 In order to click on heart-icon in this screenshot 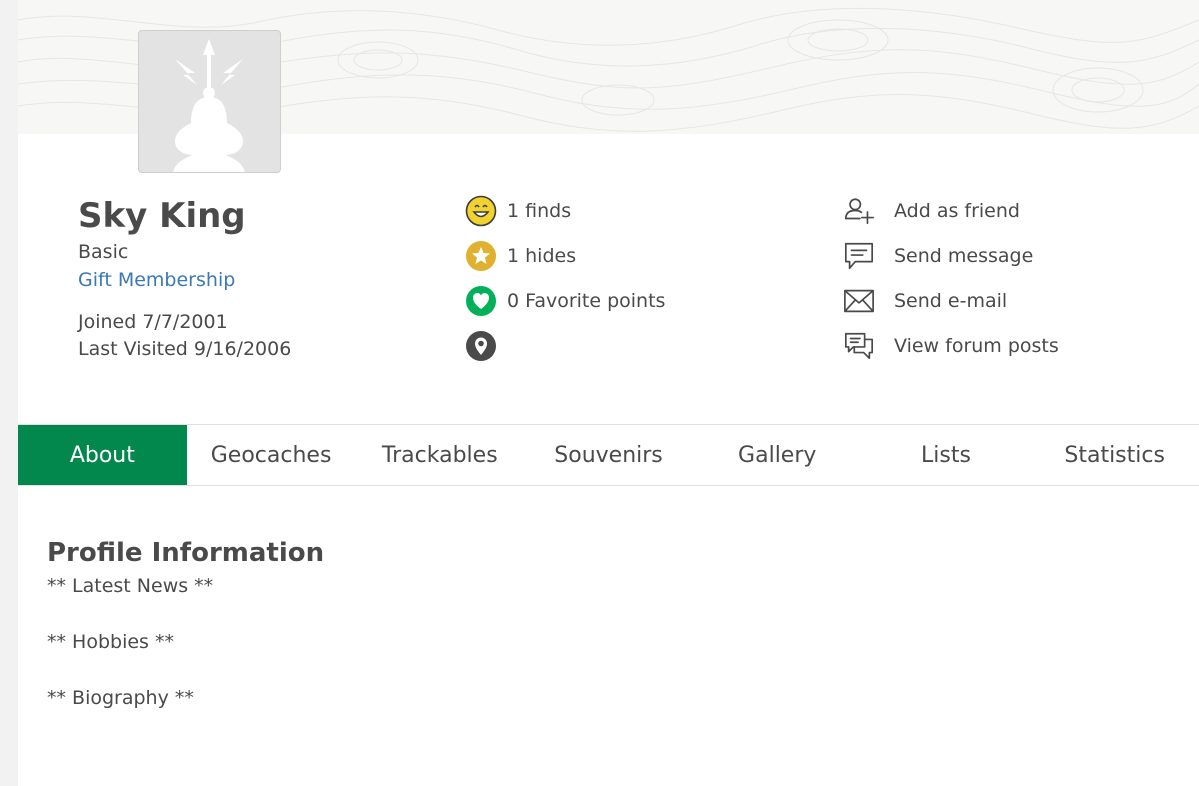, I will do `click(481, 301)`.